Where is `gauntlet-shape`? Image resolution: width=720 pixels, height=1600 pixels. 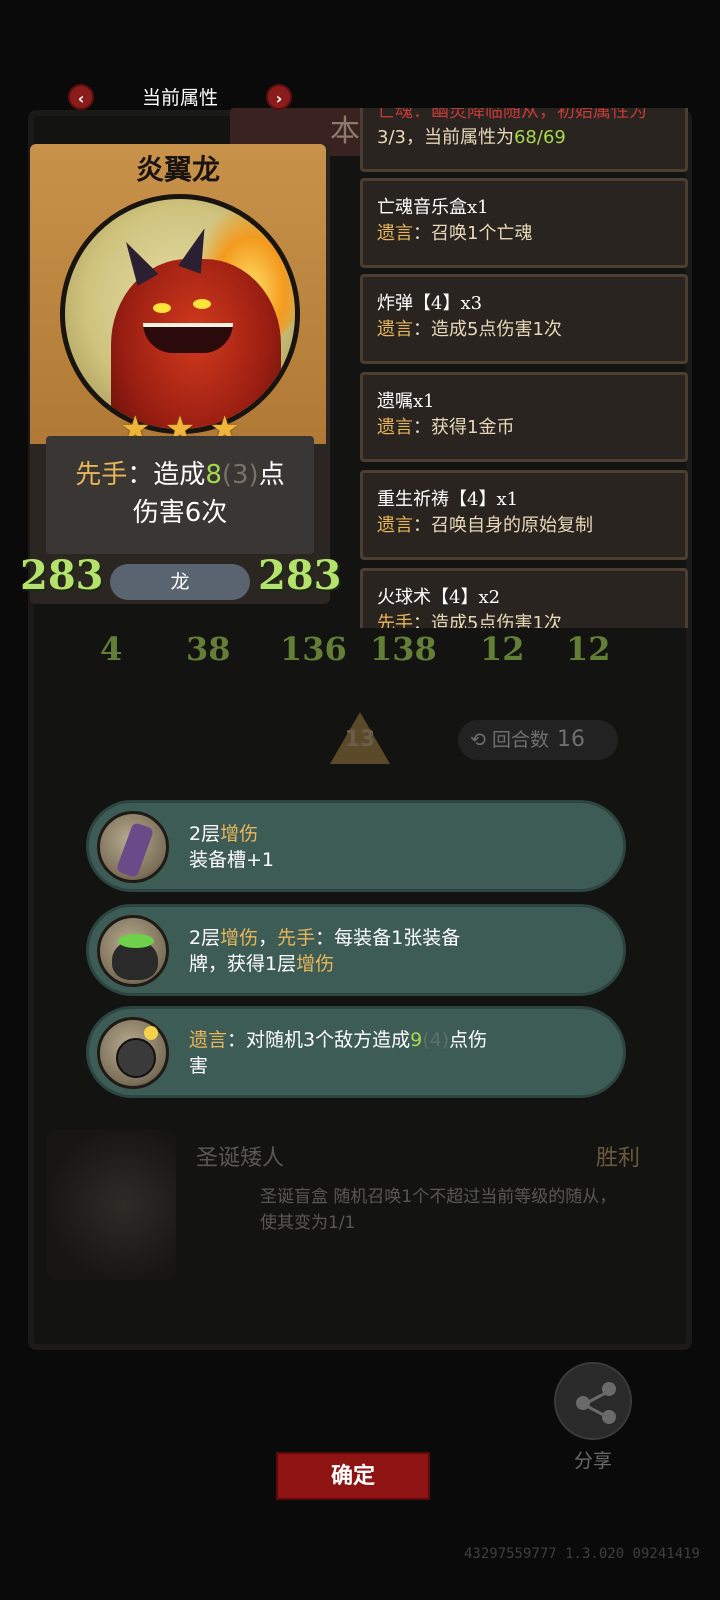
gauntlet-shape is located at coordinates (135, 850).